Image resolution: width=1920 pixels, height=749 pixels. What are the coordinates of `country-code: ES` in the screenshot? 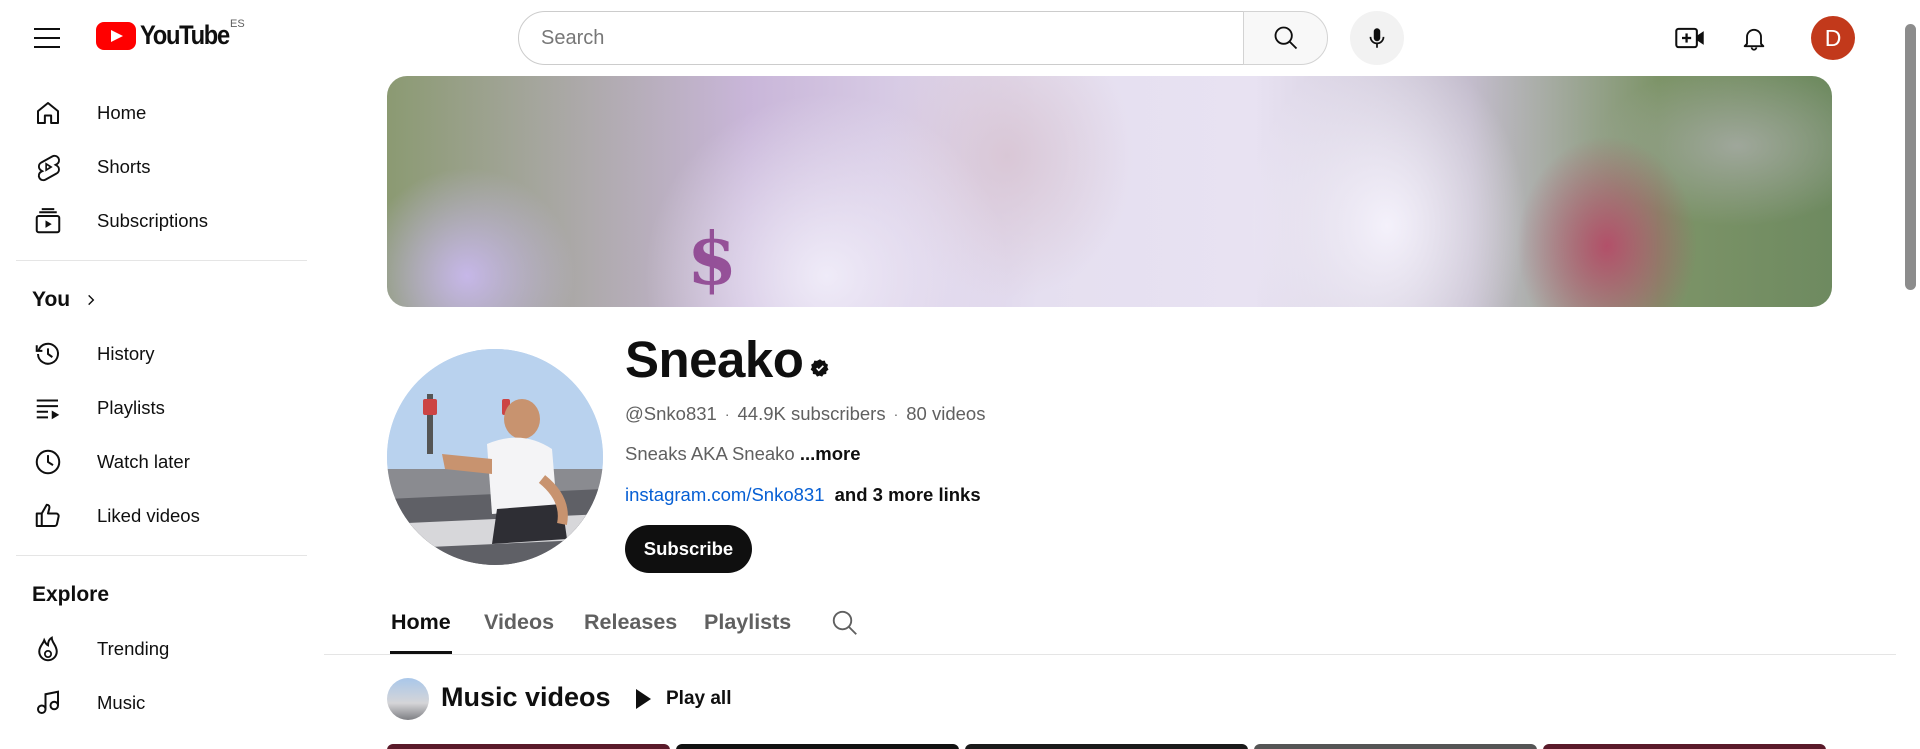 It's located at (237, 24).